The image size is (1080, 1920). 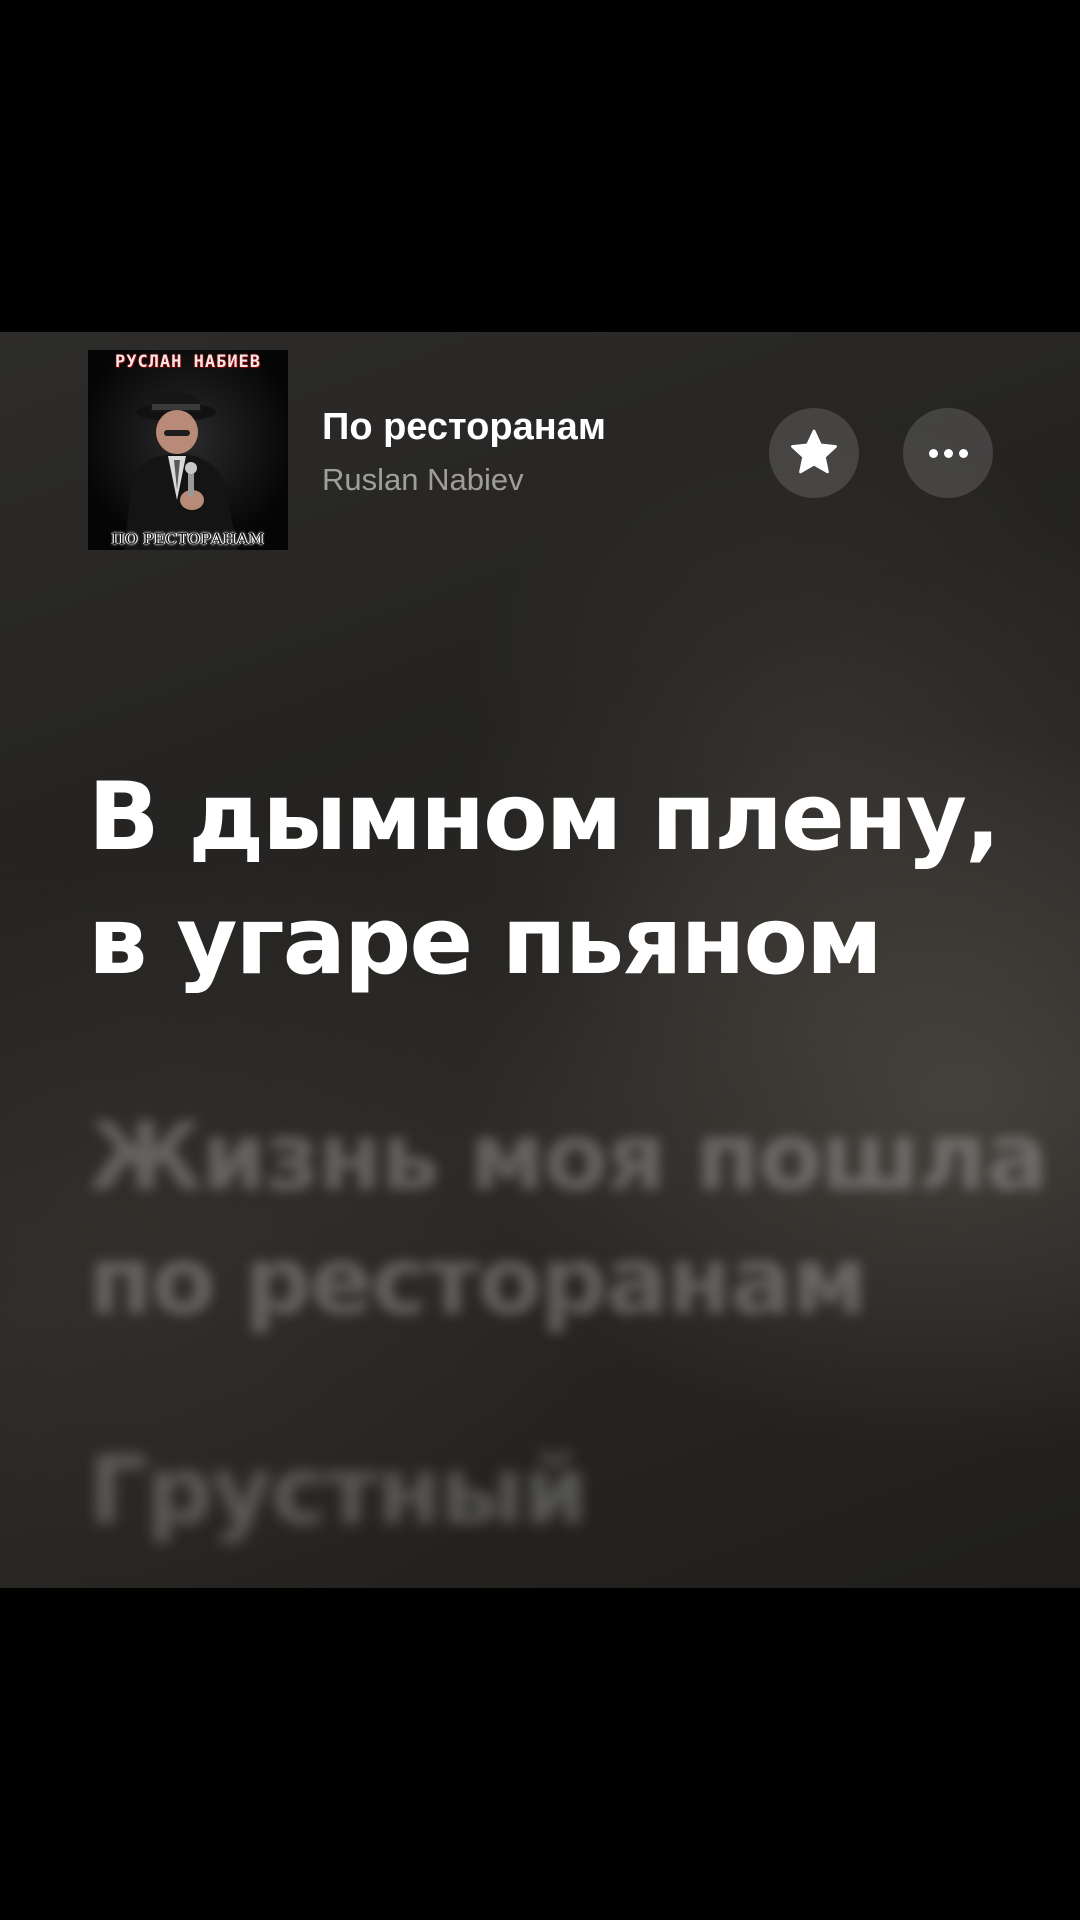 What do you see at coordinates (423, 480) in the screenshot?
I see `track-artist: Ruslan Nabiev` at bounding box center [423, 480].